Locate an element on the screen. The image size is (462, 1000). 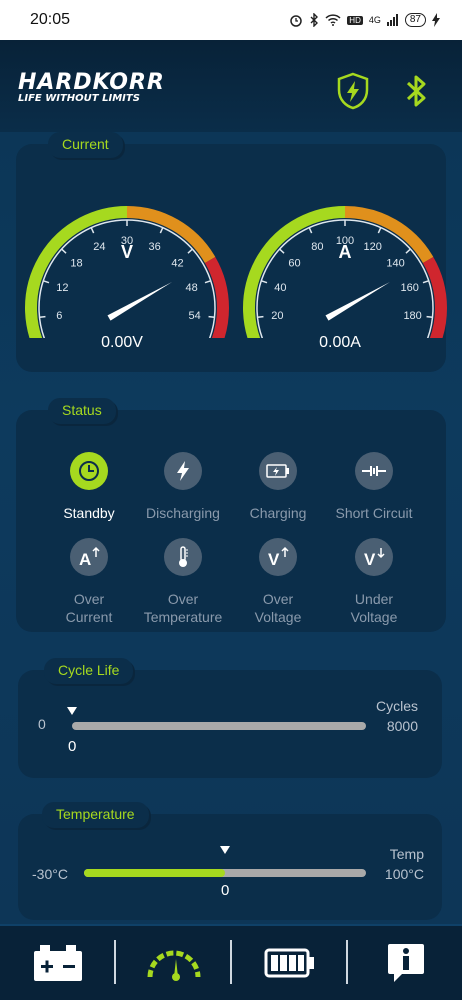
amperage-tick-label: 160 is located at coordinates (409, 288).